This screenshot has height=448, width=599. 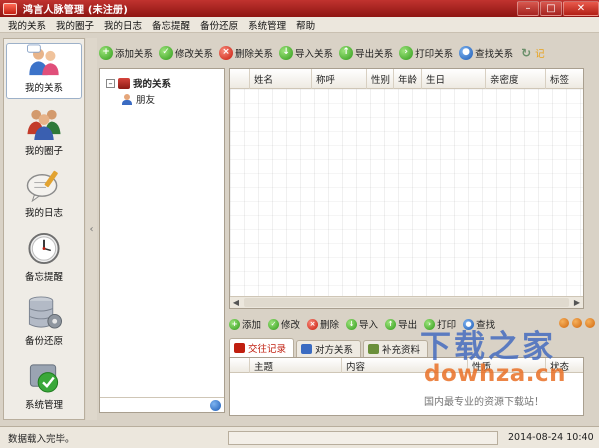 I want to click on column-header-birthday: 生日, so click(x=454, y=79).